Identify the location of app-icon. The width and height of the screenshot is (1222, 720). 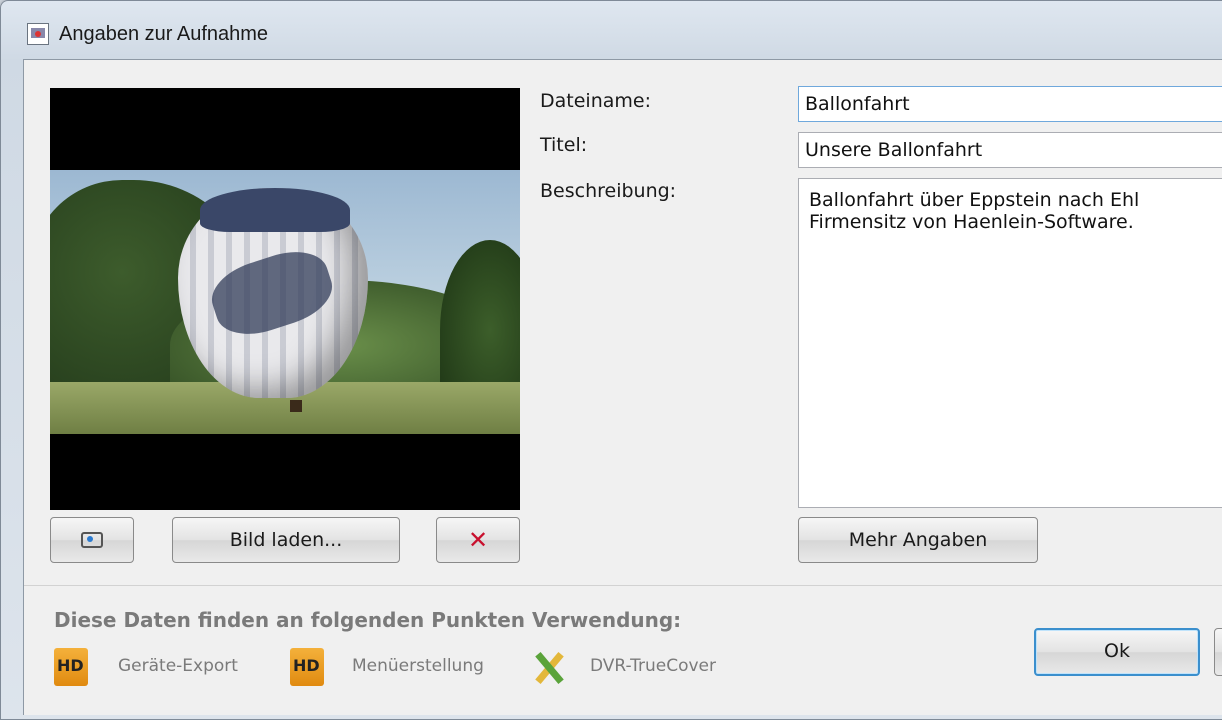
(38, 34).